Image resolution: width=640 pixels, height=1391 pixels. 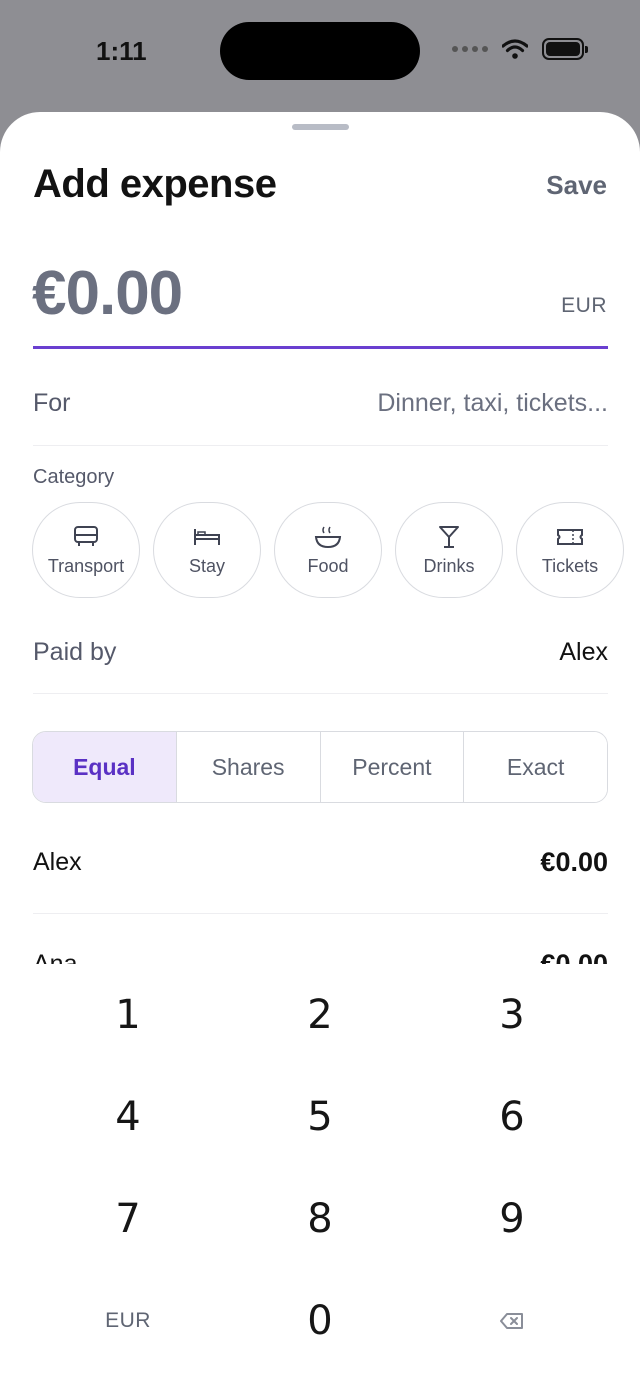 What do you see at coordinates (107, 293) in the screenshot?
I see `amount-input: €0.00` at bounding box center [107, 293].